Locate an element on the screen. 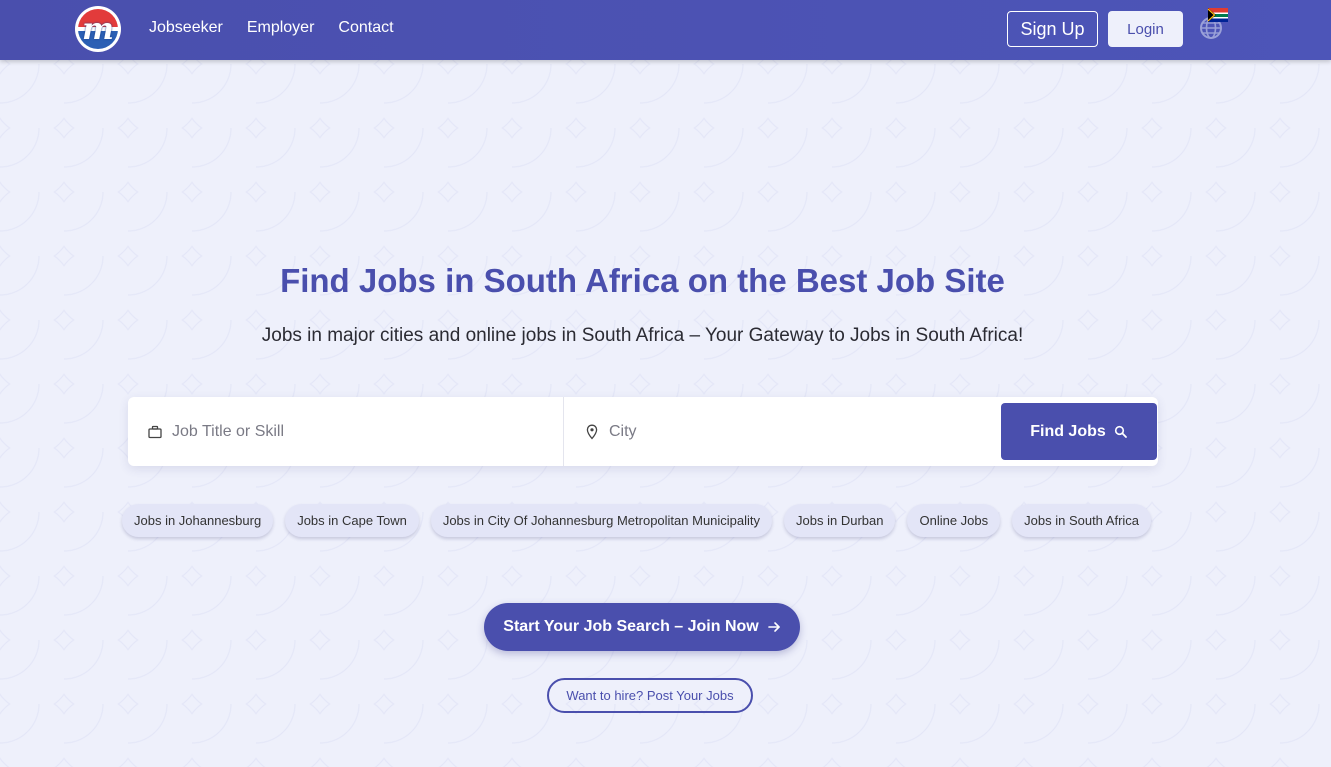 The width and height of the screenshot is (1331, 767). city-input is located at coordinates (789, 431).